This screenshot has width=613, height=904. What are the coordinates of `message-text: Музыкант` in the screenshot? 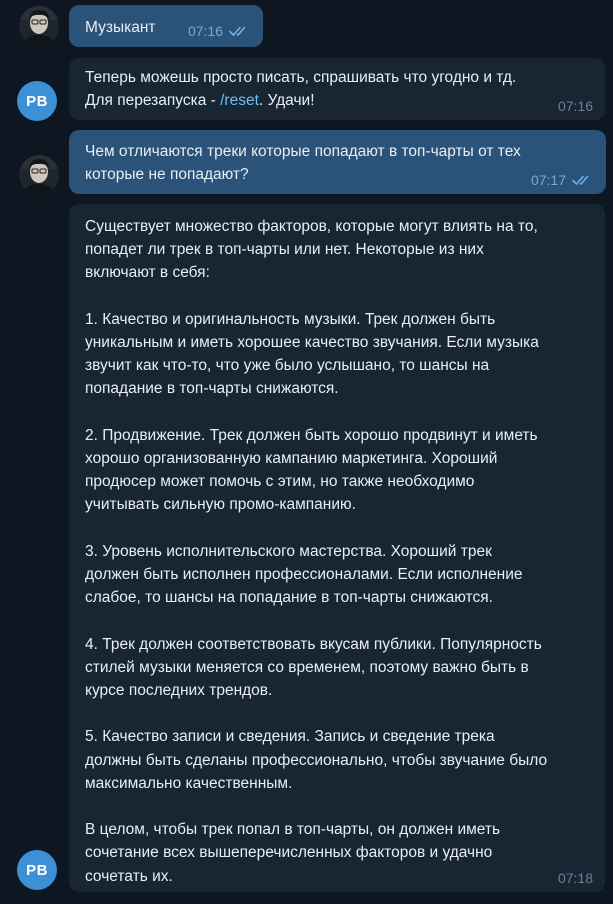 It's located at (120, 27).